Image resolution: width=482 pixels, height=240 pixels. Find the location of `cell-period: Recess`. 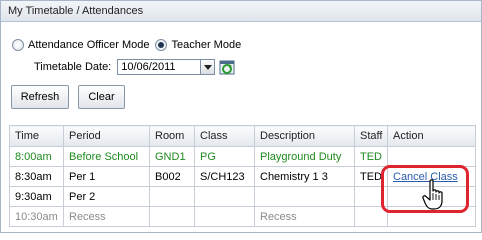

cell-period: Recess is located at coordinates (106, 216).